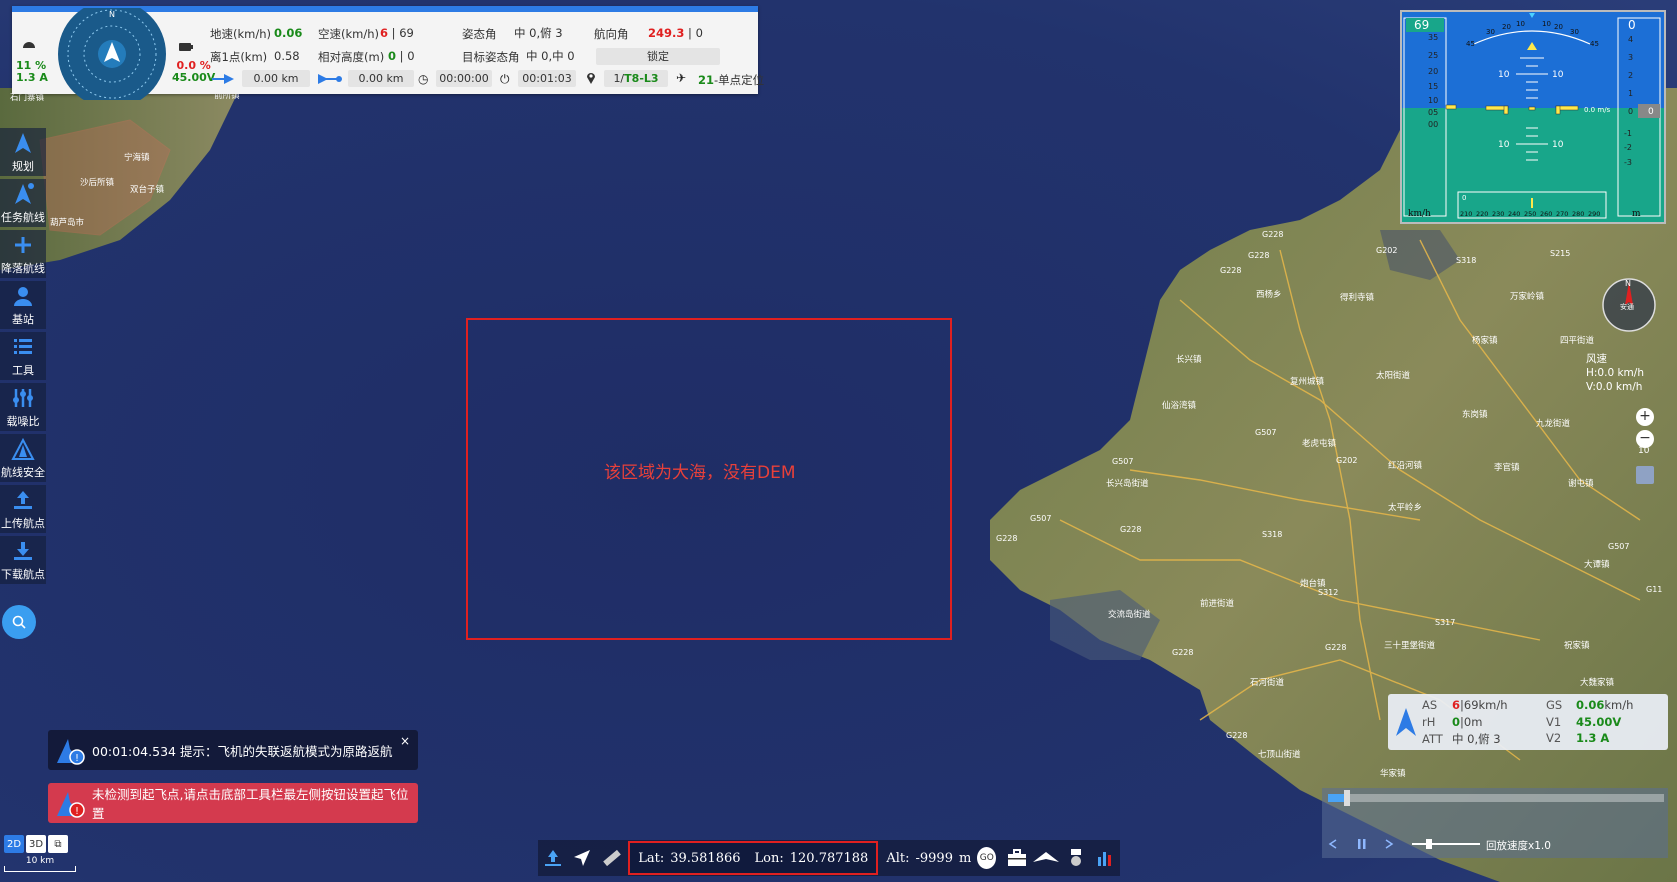 The image size is (1677, 882). What do you see at coordinates (1577, 645) in the screenshot?
I see `map-town-label: 祝家镇` at bounding box center [1577, 645].